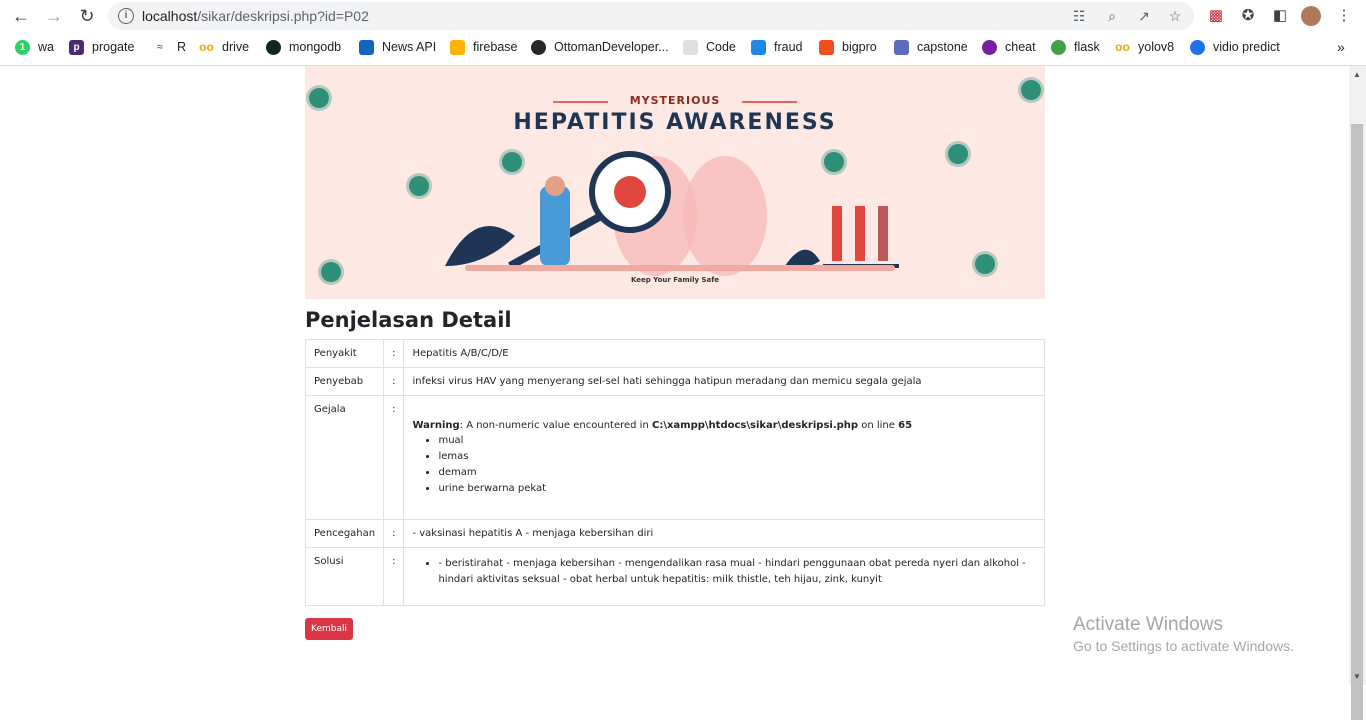  Describe the element at coordinates (76, 47) in the screenshot. I see `progate-icon: p` at that location.